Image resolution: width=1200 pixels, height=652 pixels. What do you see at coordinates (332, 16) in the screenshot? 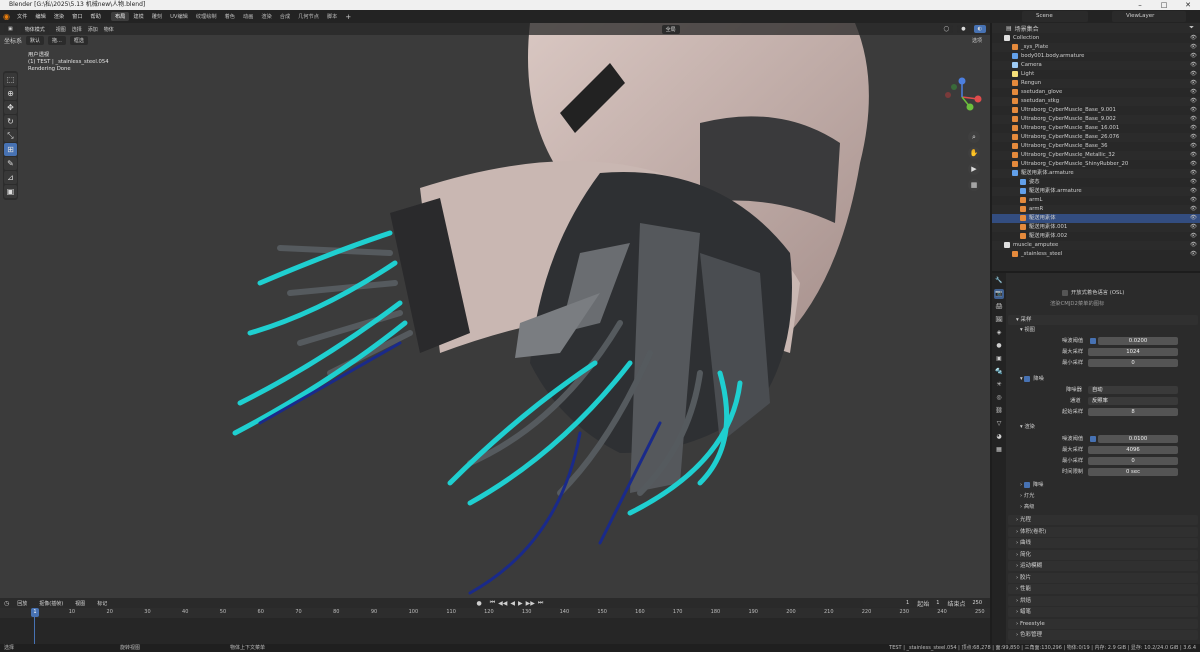
I see `workspace-tab-10: 脚本` at bounding box center [332, 16].